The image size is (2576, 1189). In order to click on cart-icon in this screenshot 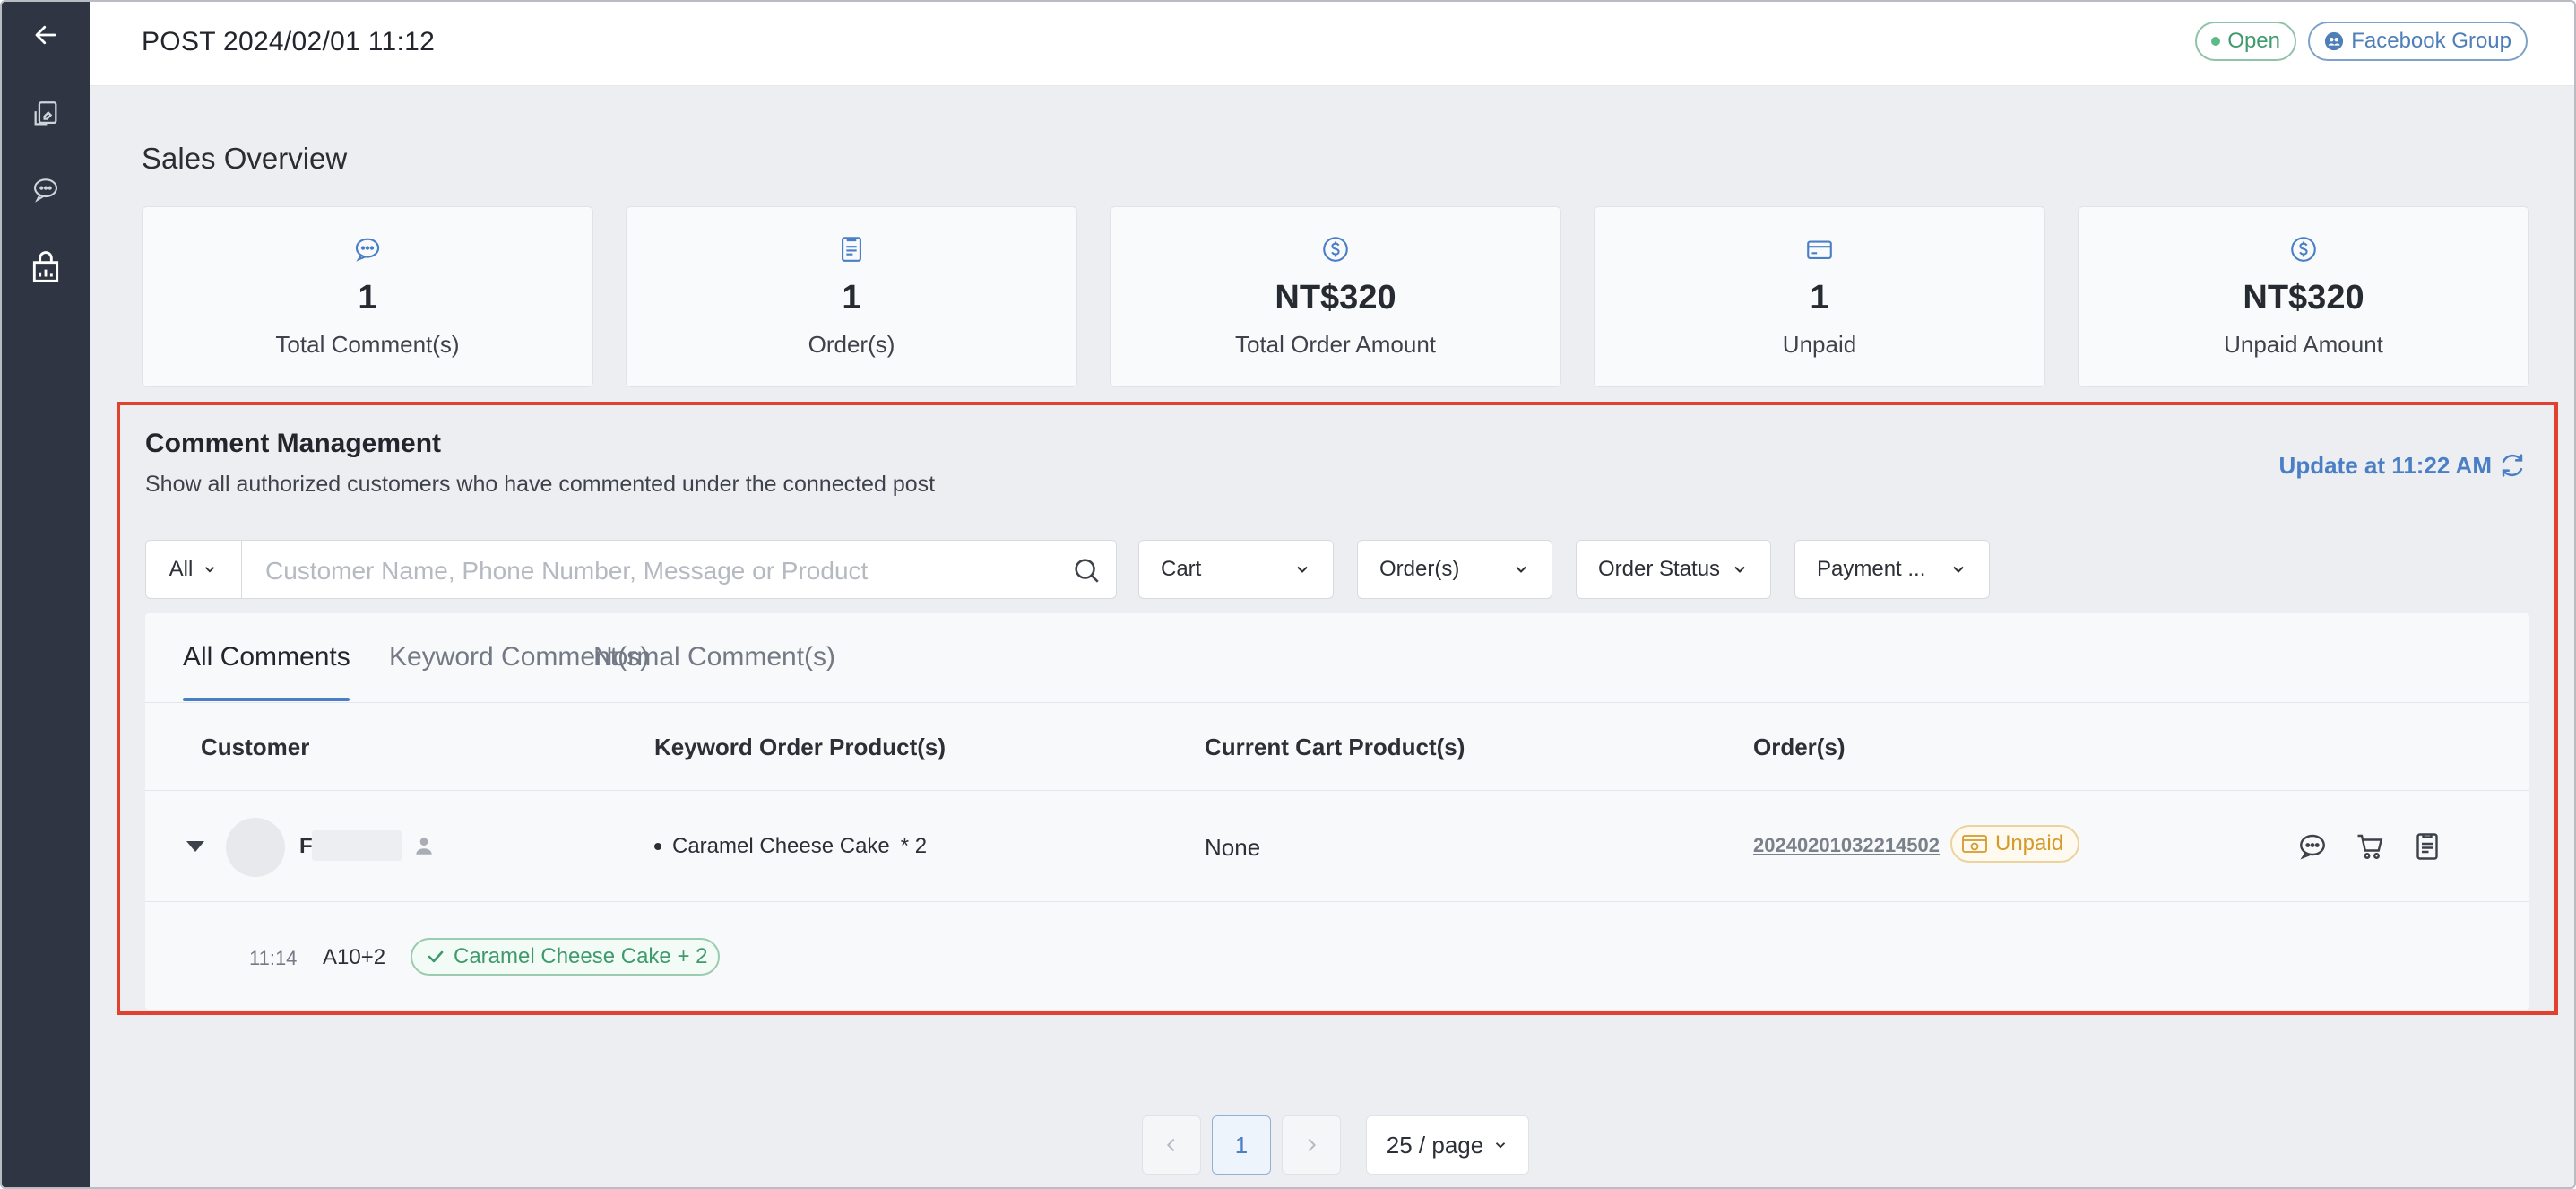, I will do `click(2370, 846)`.